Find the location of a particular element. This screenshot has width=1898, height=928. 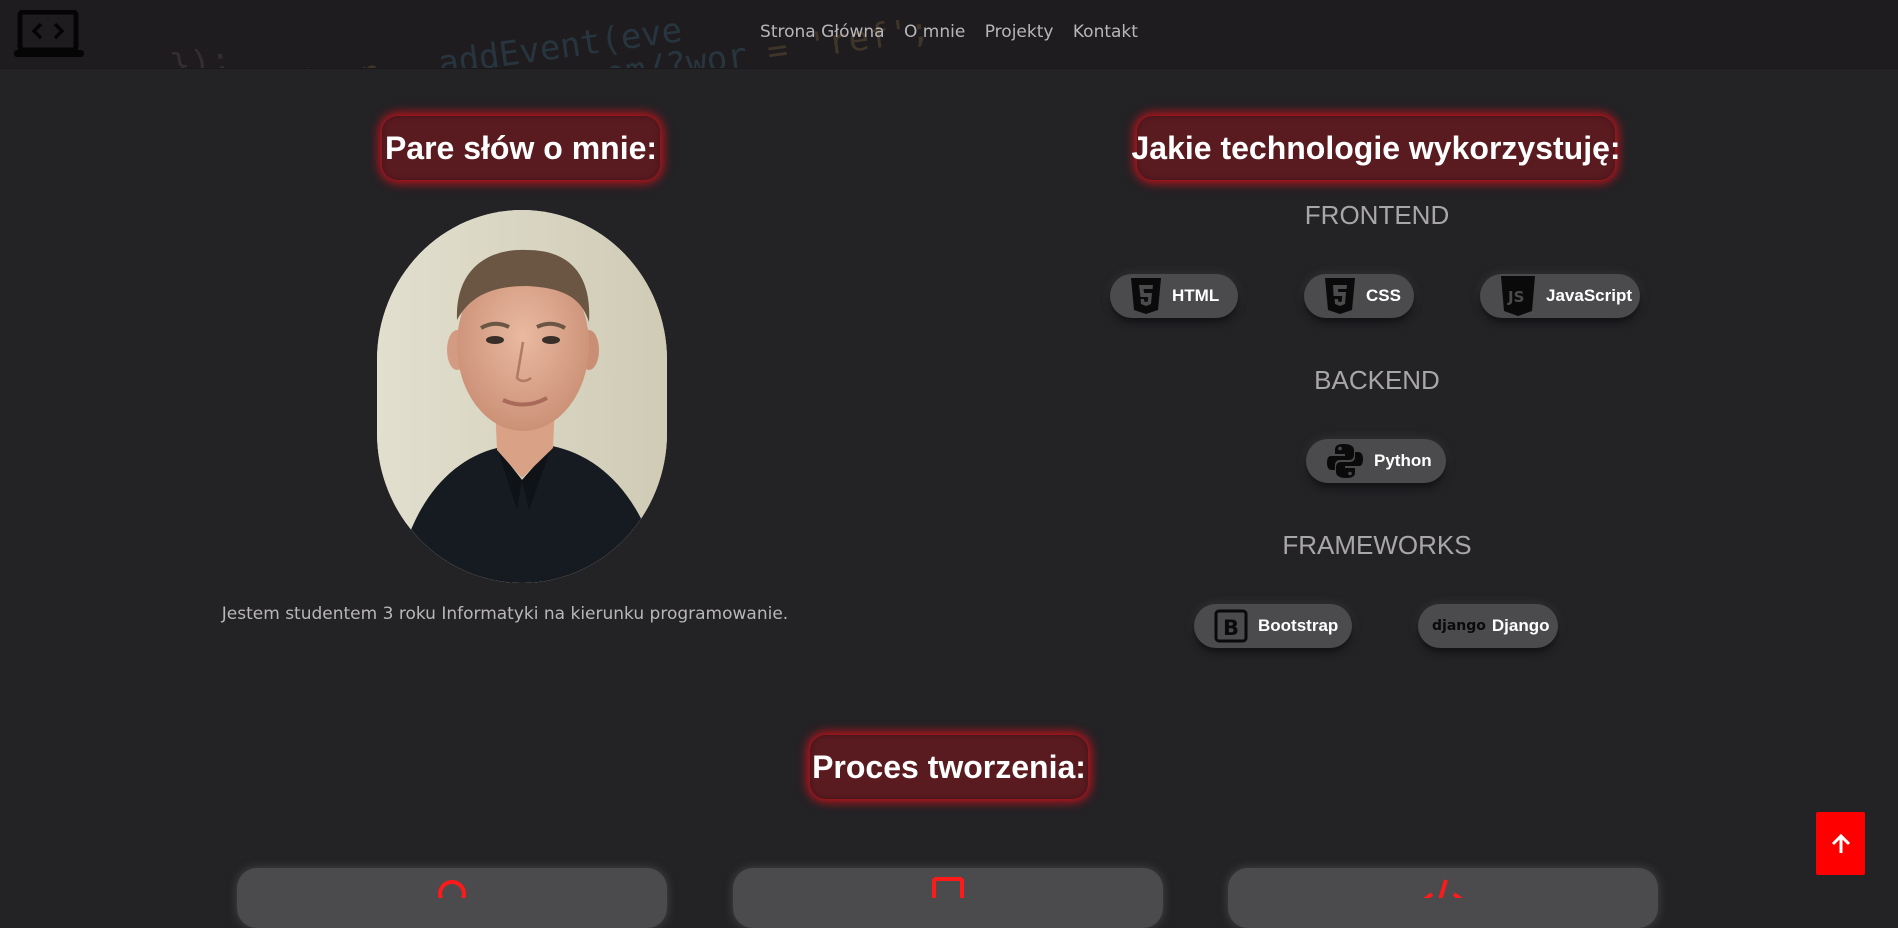

chip-label: JavaScript is located at coordinates (1589, 295).